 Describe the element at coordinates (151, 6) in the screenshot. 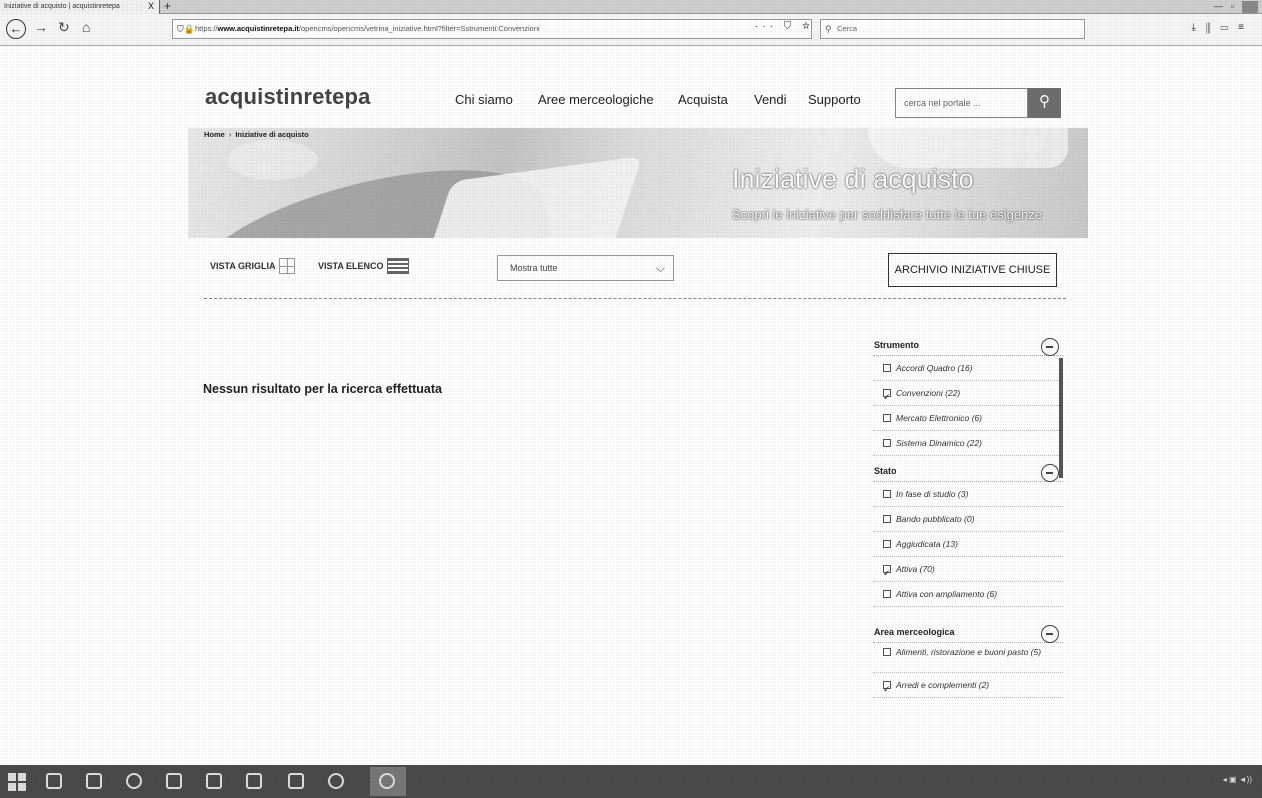

I see `close-tab-icon: X` at that location.